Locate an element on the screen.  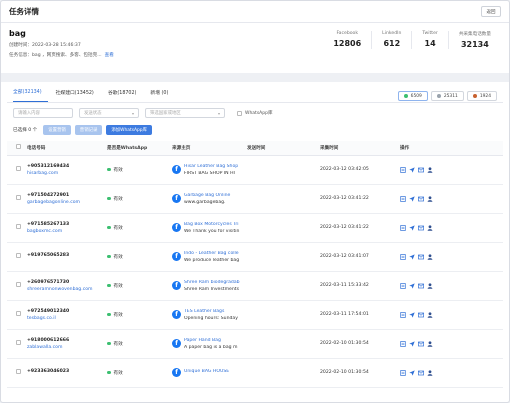
phone-number: +971504272901 is located at coordinates (48, 195).